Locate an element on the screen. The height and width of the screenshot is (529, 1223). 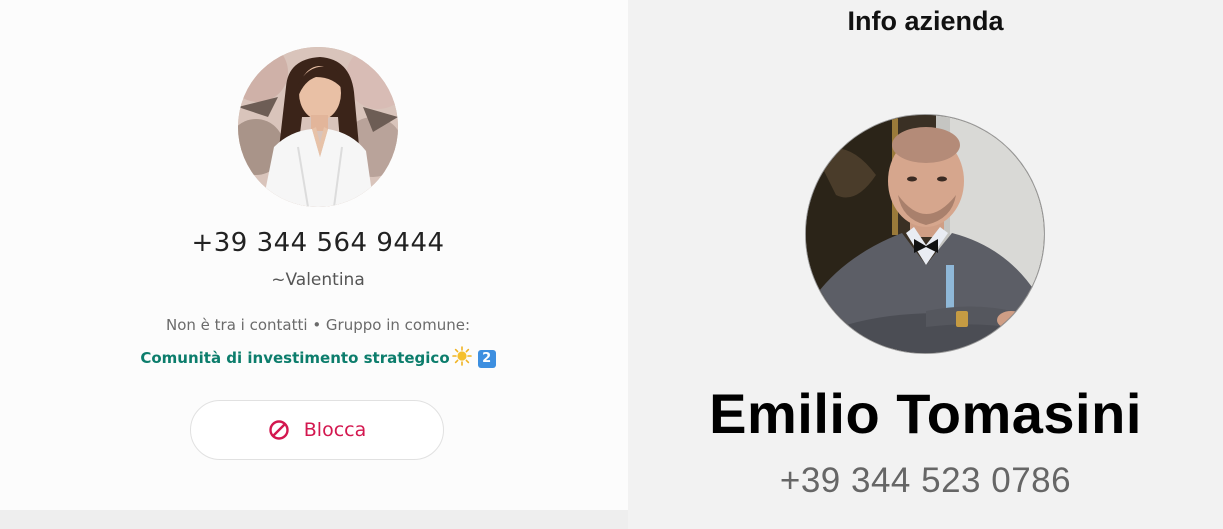
business-avatar is located at coordinates (925, 234).